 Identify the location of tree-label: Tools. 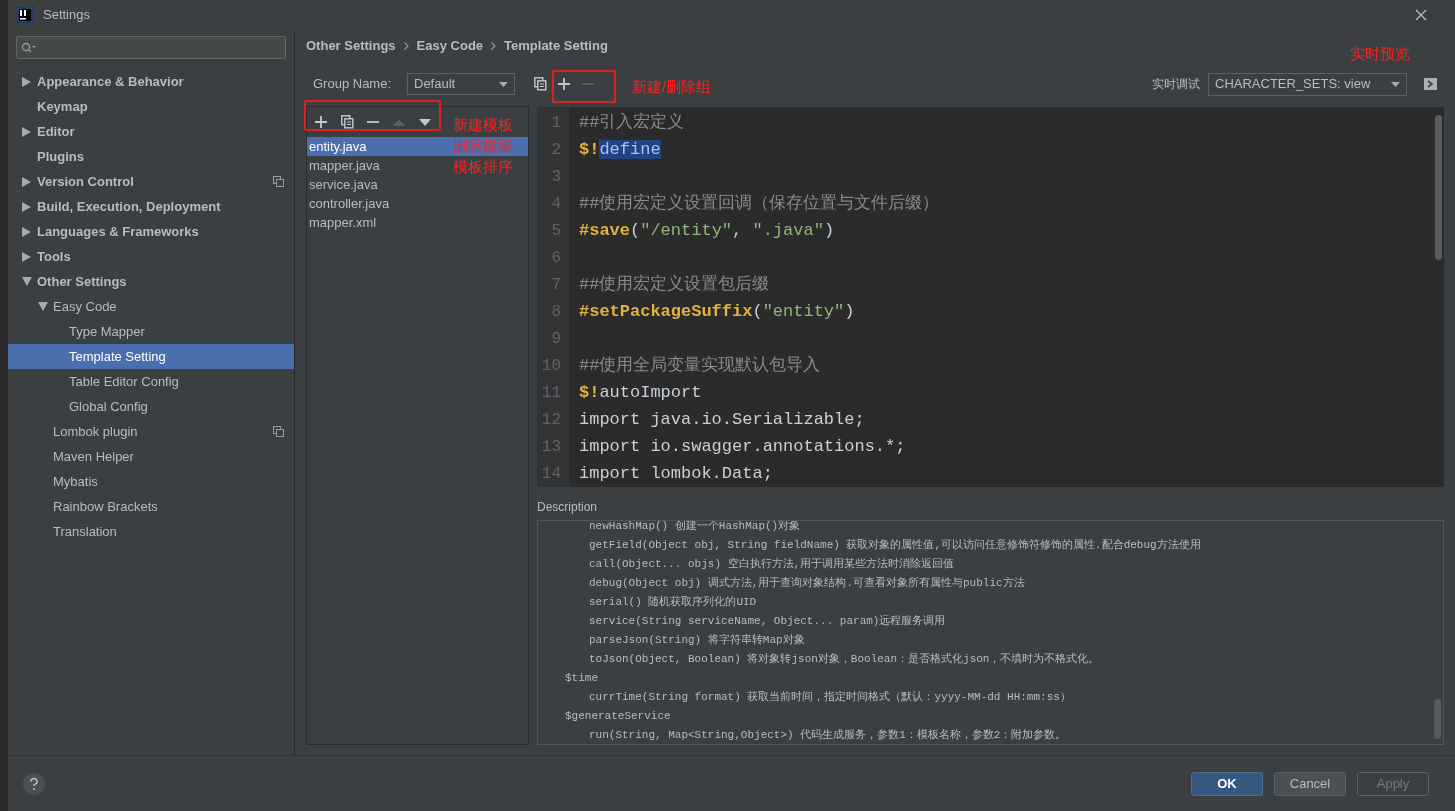
(54, 256).